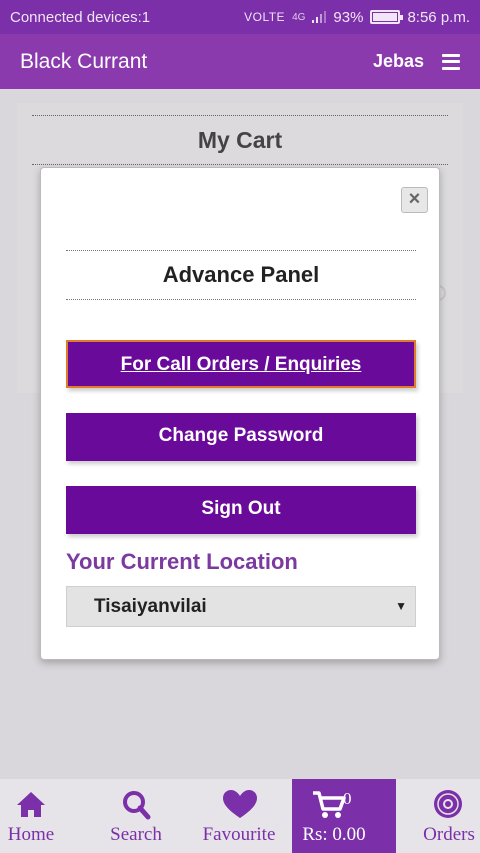 Image resolution: width=480 pixels, height=853 pixels. What do you see at coordinates (334, 834) in the screenshot?
I see `nav-cart-total: Rs: 0.00` at bounding box center [334, 834].